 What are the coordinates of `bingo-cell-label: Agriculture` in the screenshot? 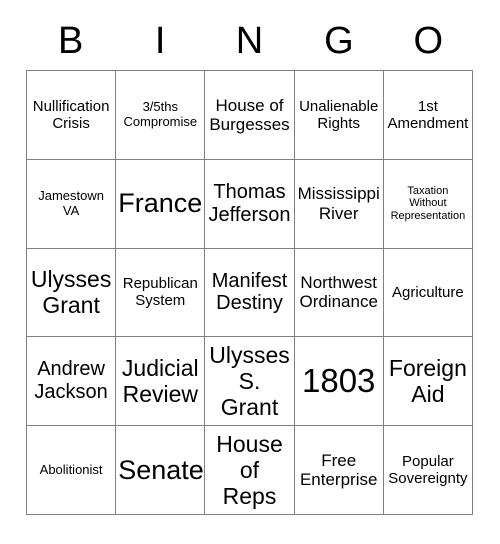 It's located at (428, 292).